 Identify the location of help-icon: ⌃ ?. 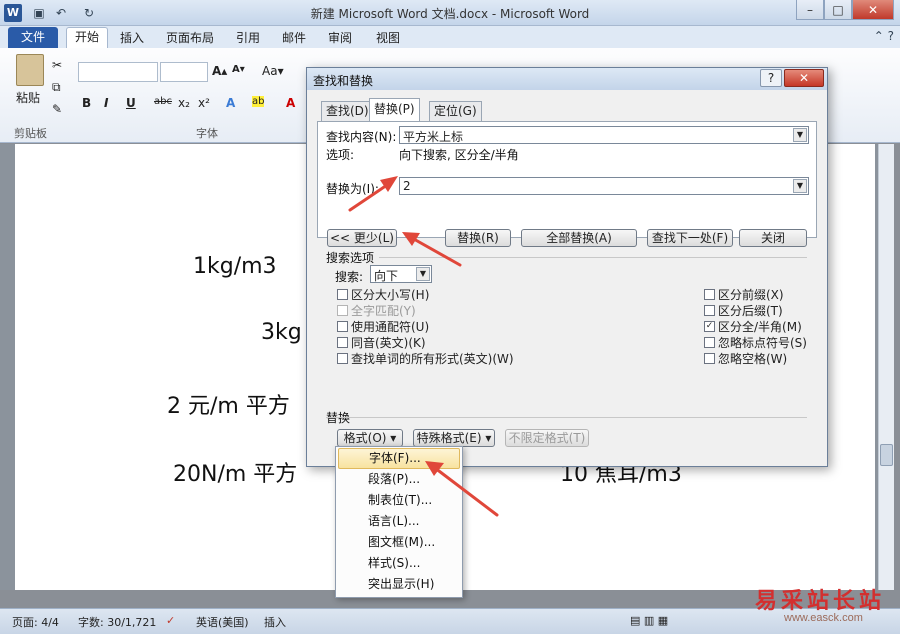
(884, 36).